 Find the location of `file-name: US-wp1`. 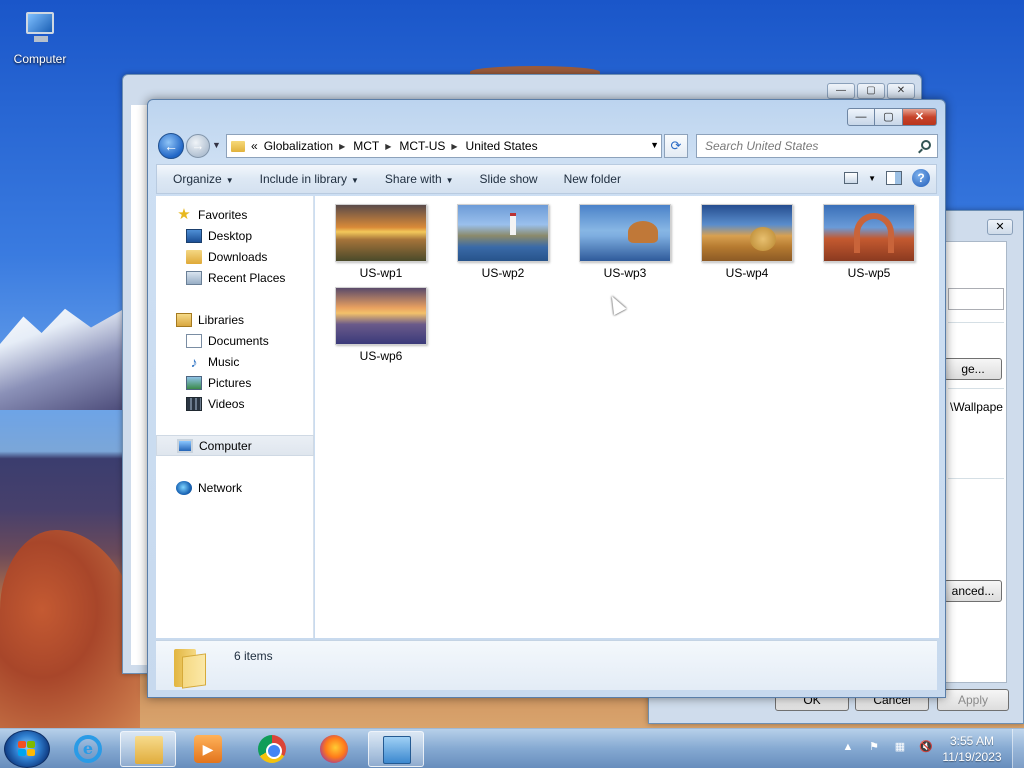

file-name: US-wp1 is located at coordinates (381, 273).